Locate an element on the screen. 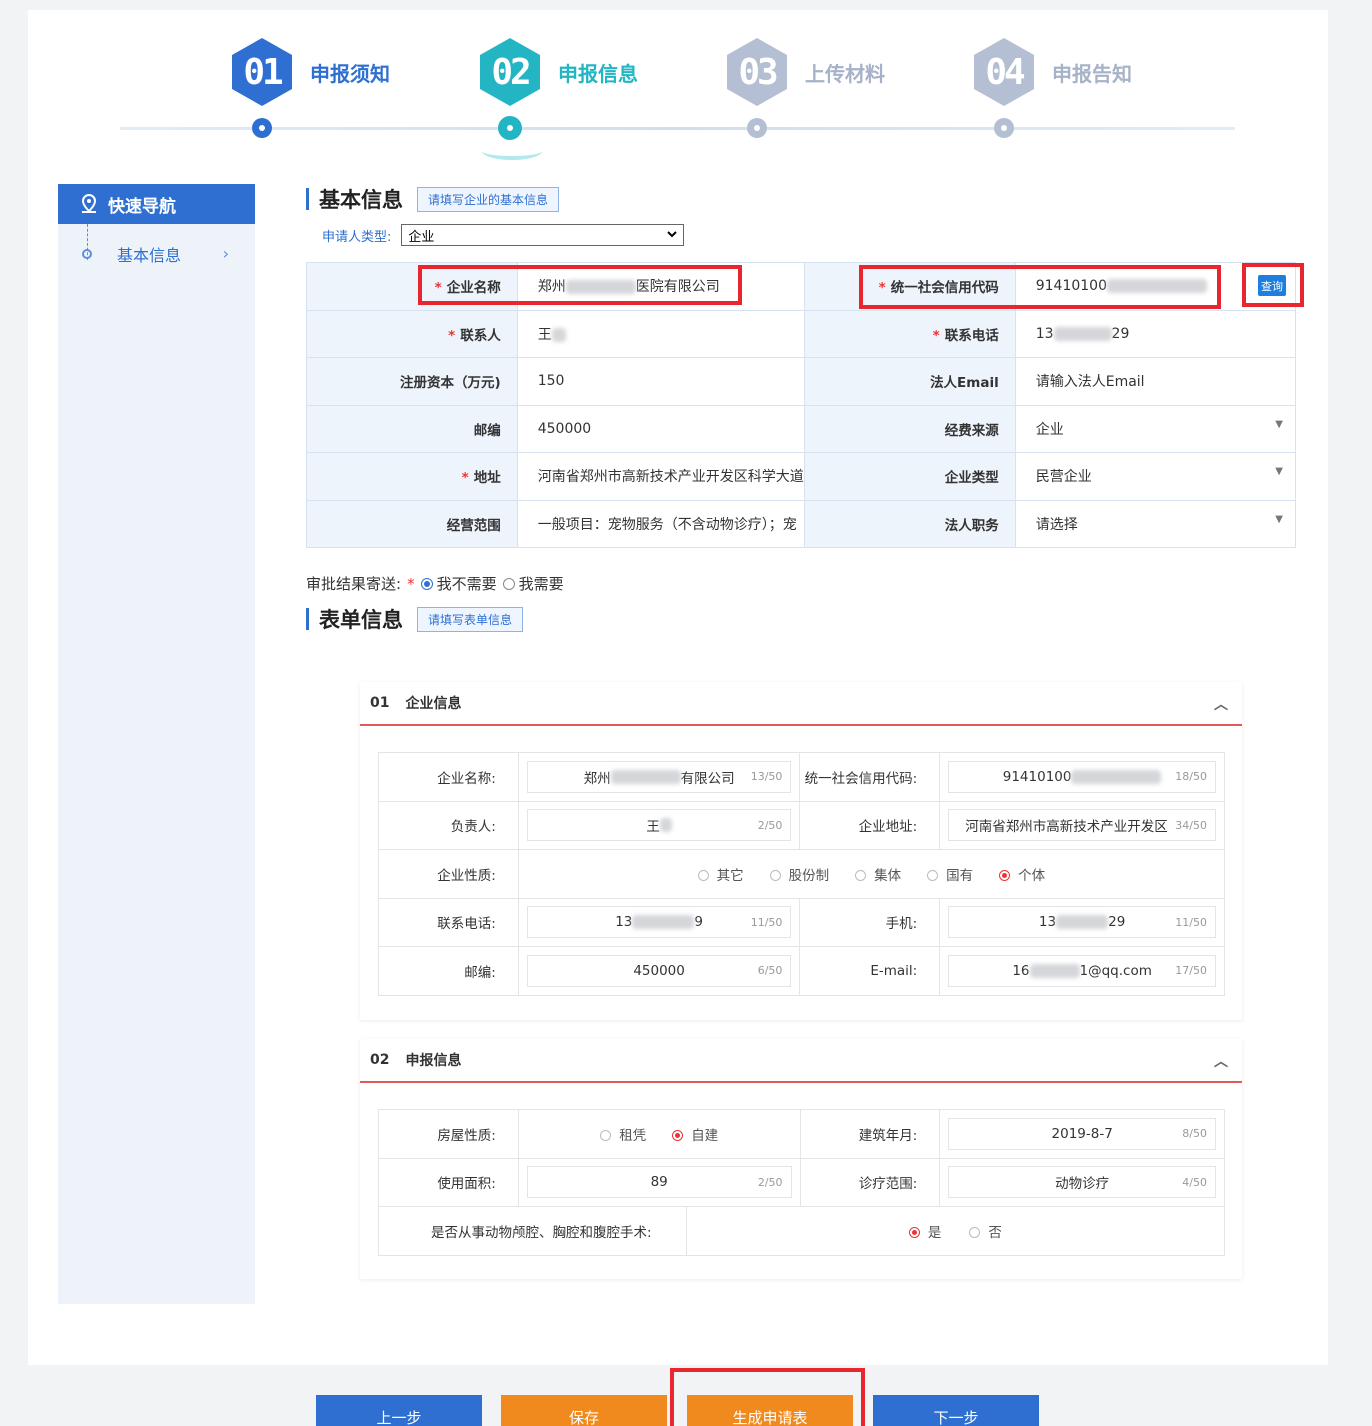 The image size is (1372, 1426). step-4-number: 04 is located at coordinates (1004, 72).